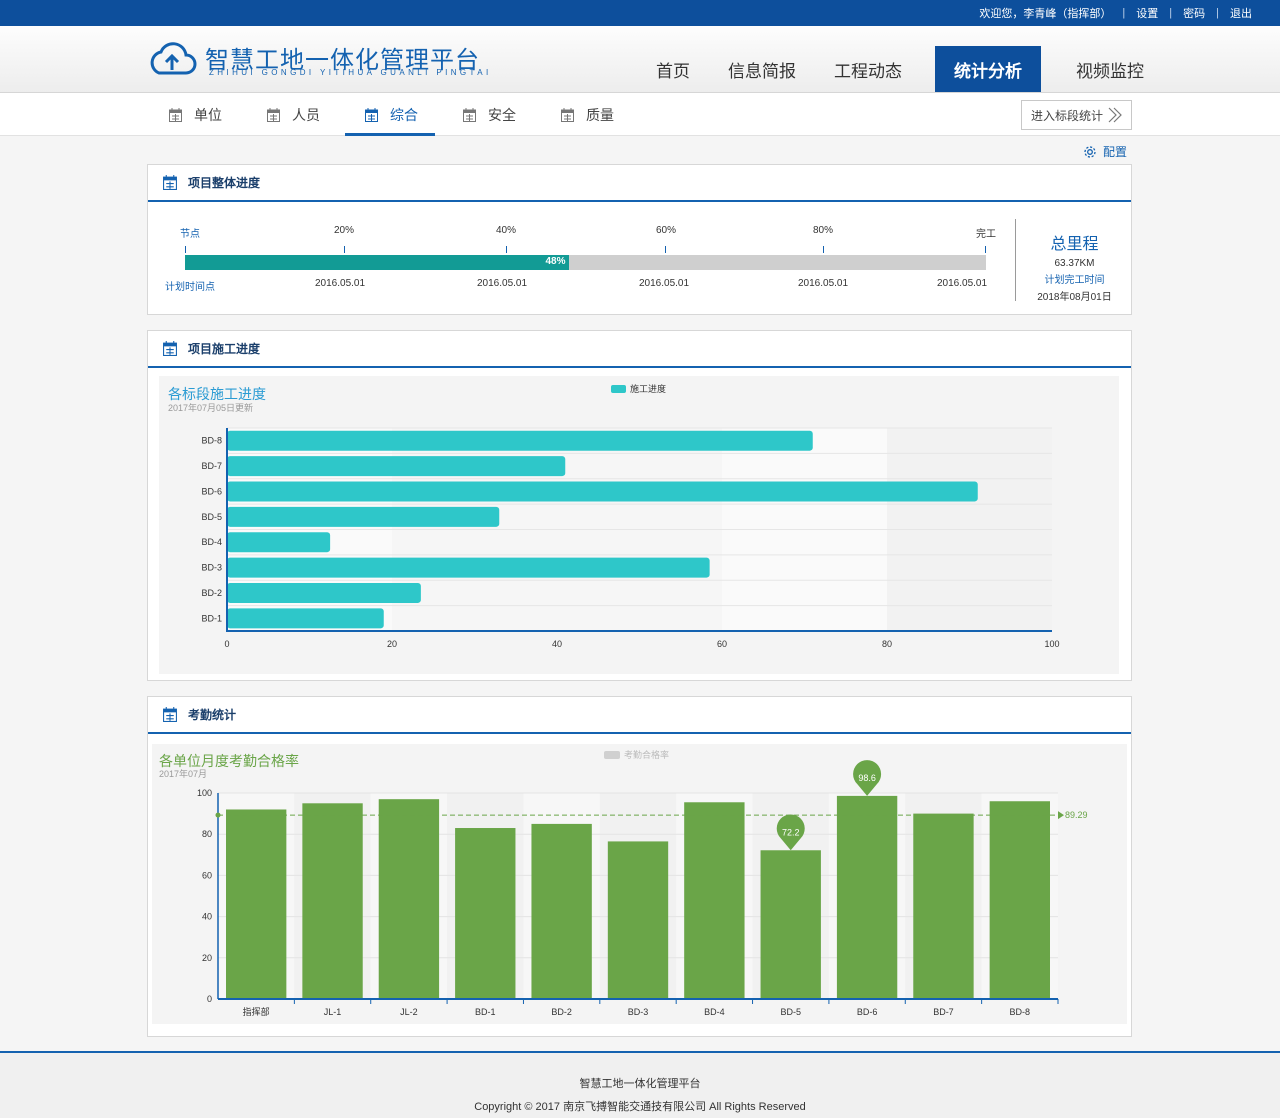 The height and width of the screenshot is (1118, 1280). I want to click on category-label: BD-5, so click(790, 1012).